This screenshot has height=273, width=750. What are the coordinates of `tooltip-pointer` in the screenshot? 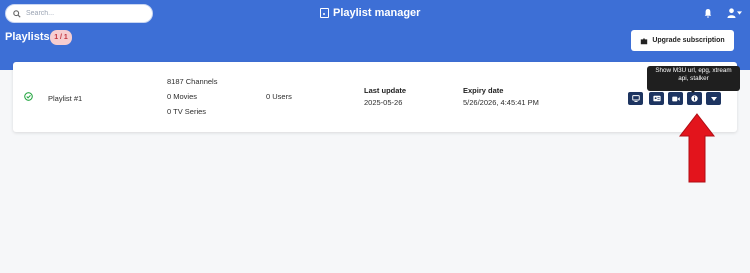 It's located at (693, 91).